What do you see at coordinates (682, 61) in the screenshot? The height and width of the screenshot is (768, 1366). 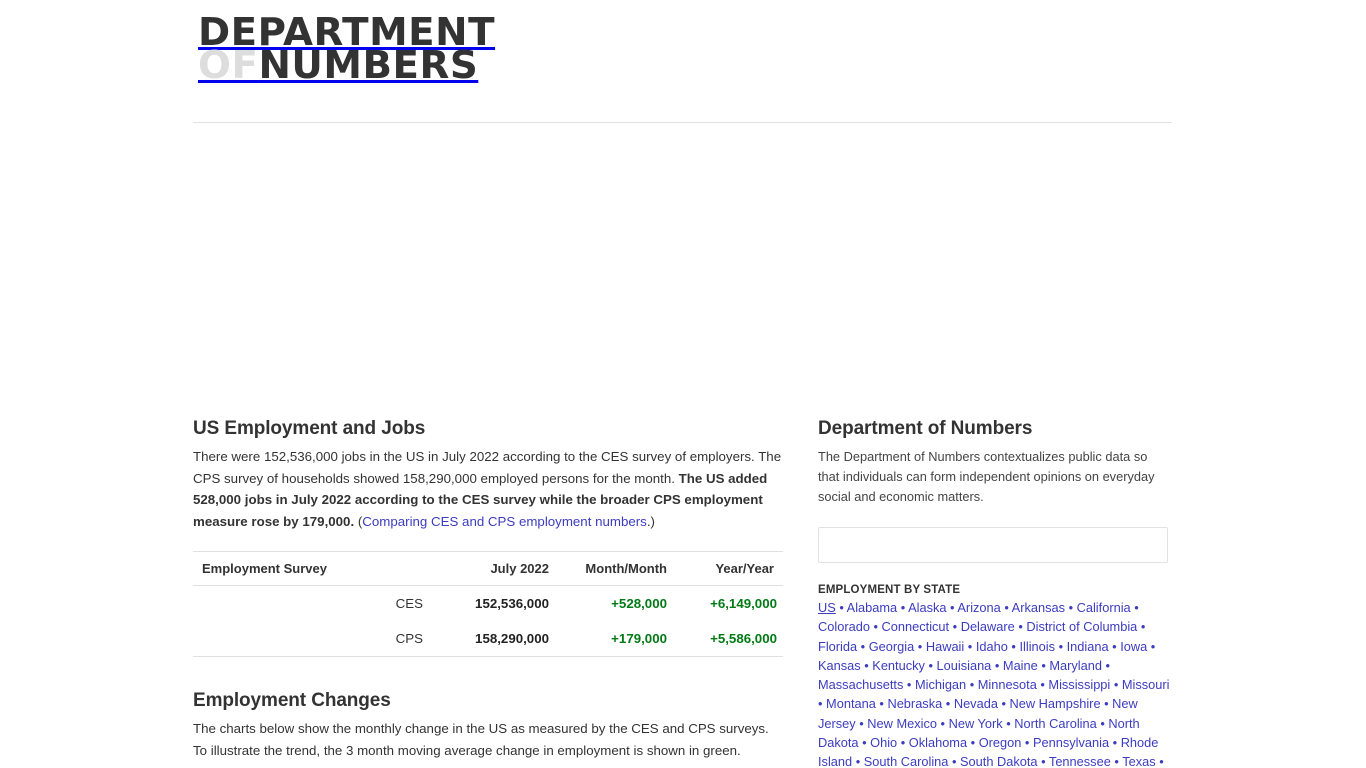 I see `site-header: DEPARTMENT OFNUMBERS` at bounding box center [682, 61].